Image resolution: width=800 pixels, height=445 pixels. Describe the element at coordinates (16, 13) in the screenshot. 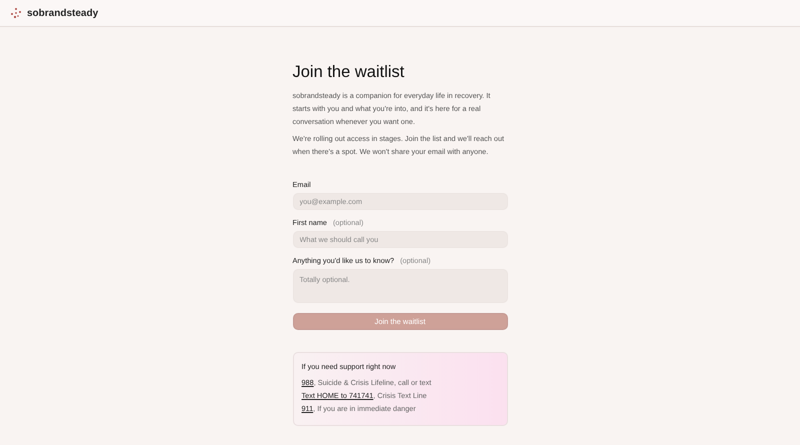

I see `sparkle-icon` at that location.